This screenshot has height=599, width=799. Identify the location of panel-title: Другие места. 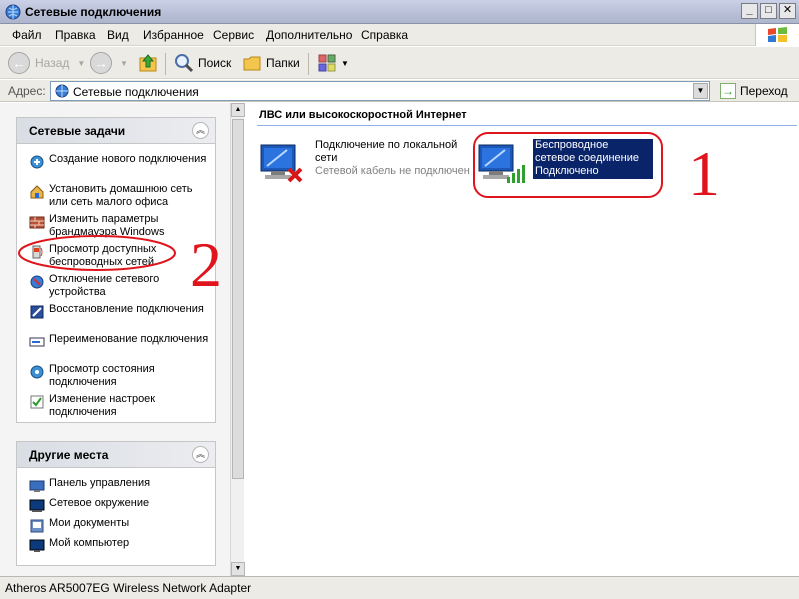
(69, 455).